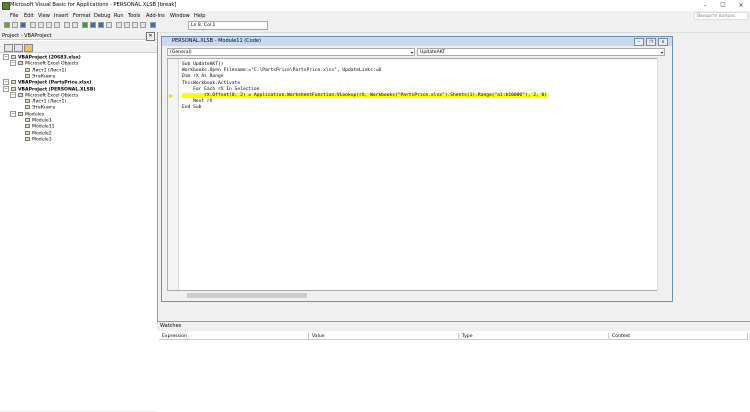 This screenshot has width=750, height=412. I want to click on view-code-icon, so click(8, 48).